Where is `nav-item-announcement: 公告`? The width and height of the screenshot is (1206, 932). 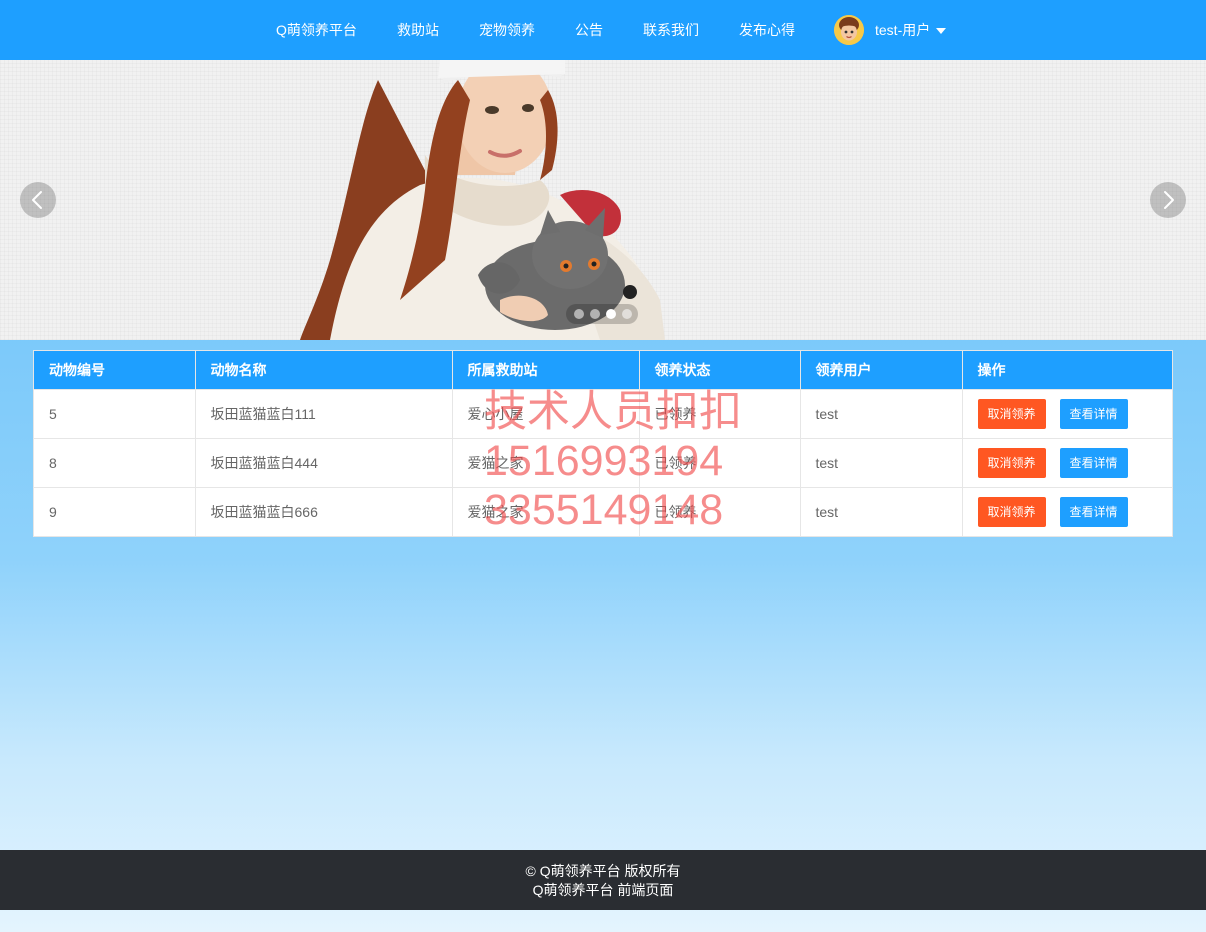
nav-item-announcement: 公告 is located at coordinates (589, 30).